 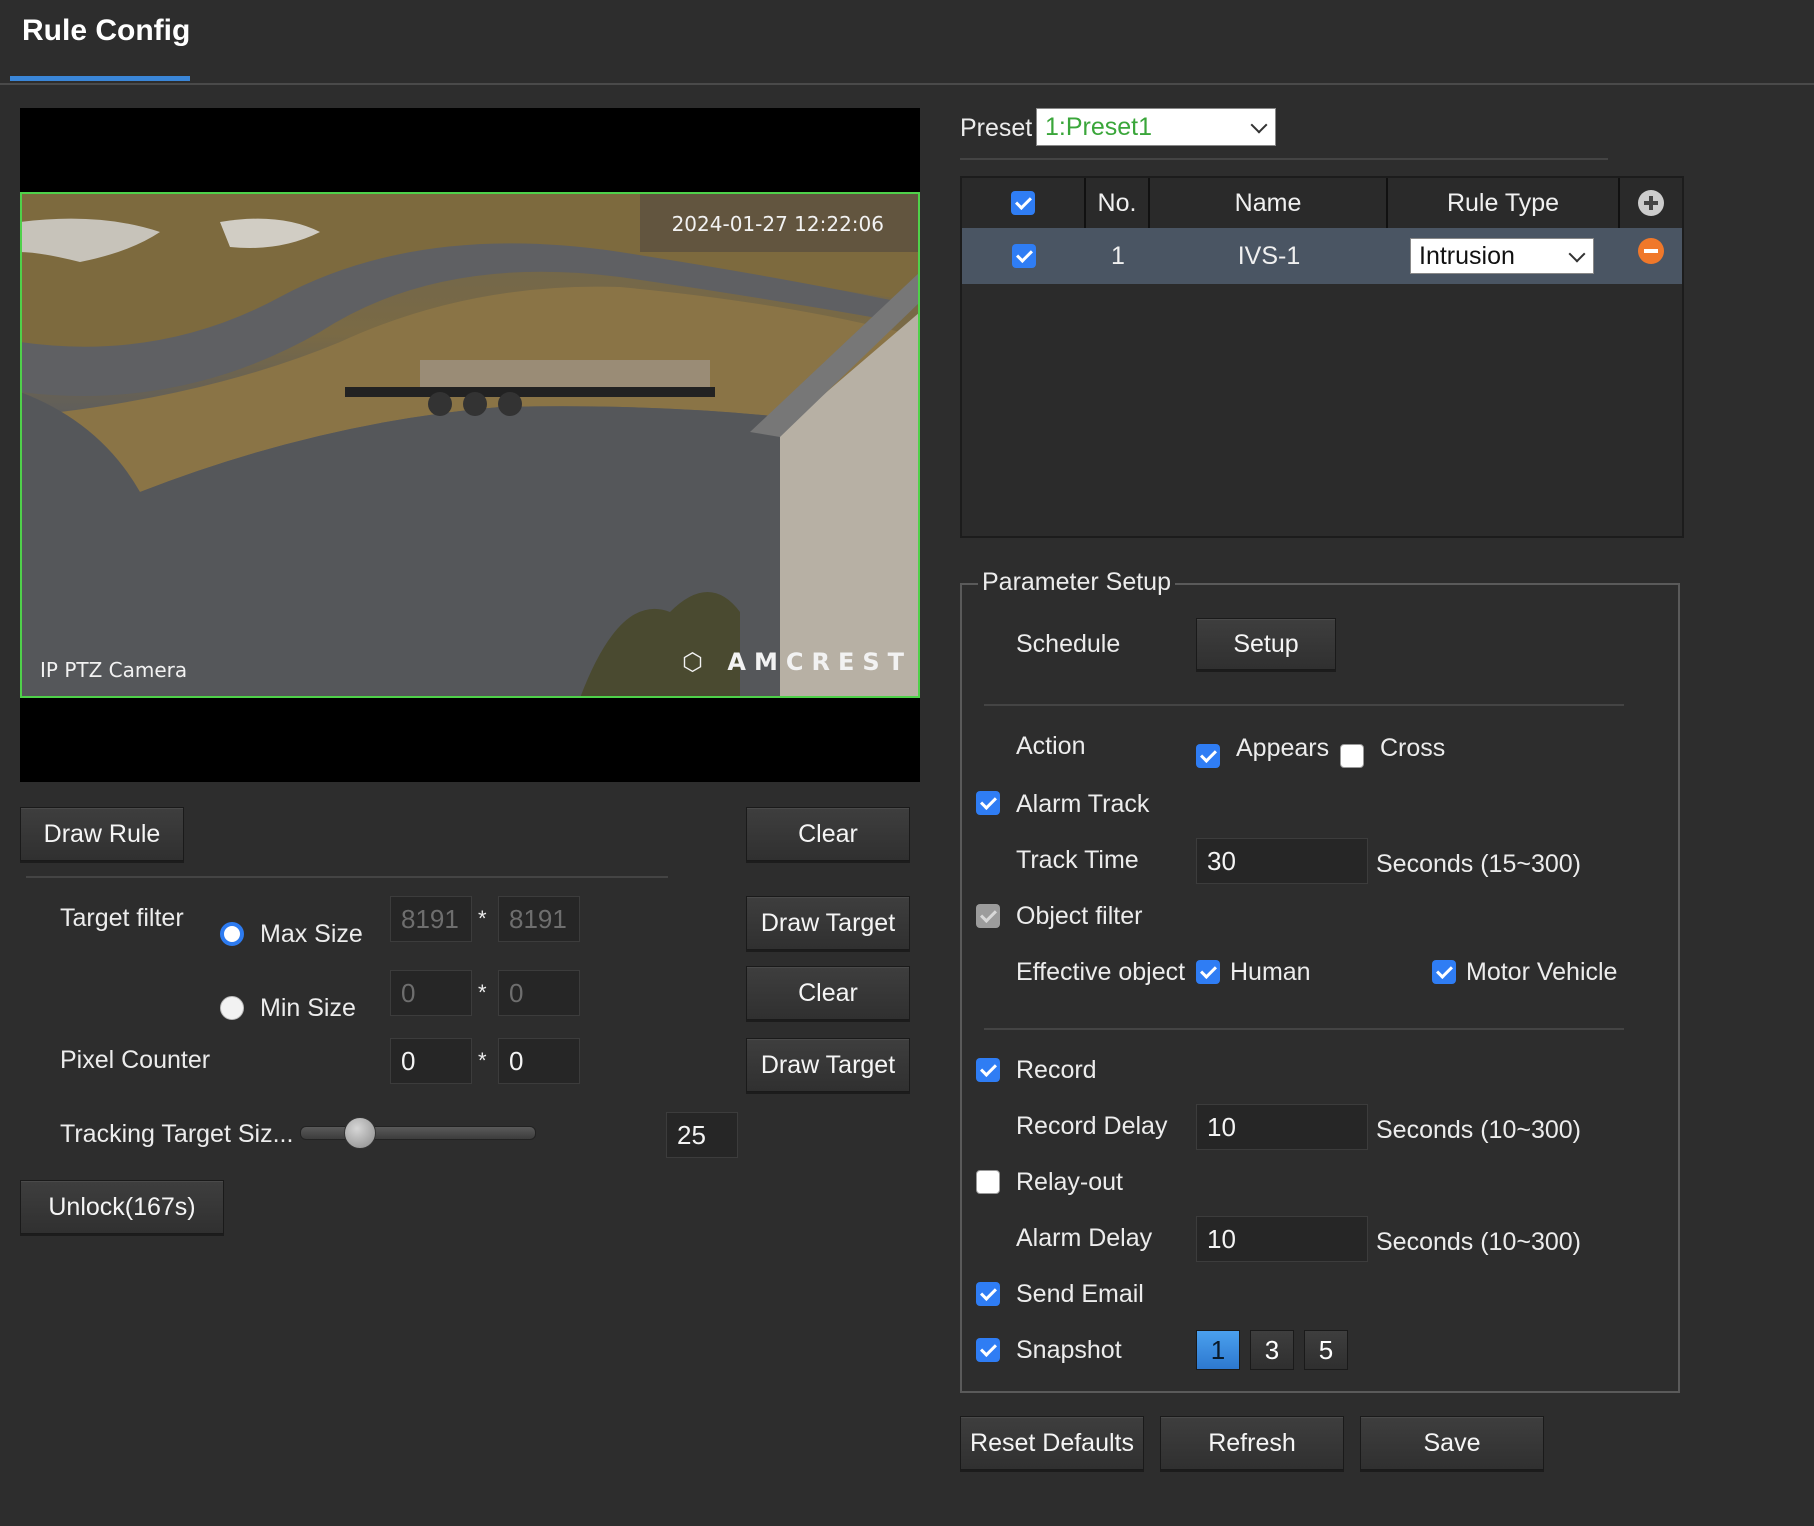 What do you see at coordinates (988, 1294) in the screenshot?
I see `send-email-checkbox` at bounding box center [988, 1294].